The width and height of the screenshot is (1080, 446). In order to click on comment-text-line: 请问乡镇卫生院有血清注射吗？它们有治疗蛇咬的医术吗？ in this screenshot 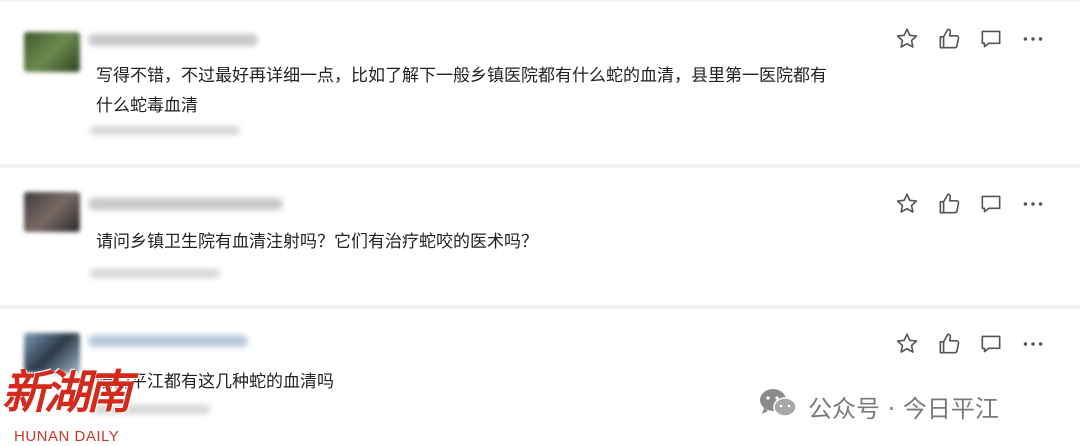, I will do `click(317, 242)`.